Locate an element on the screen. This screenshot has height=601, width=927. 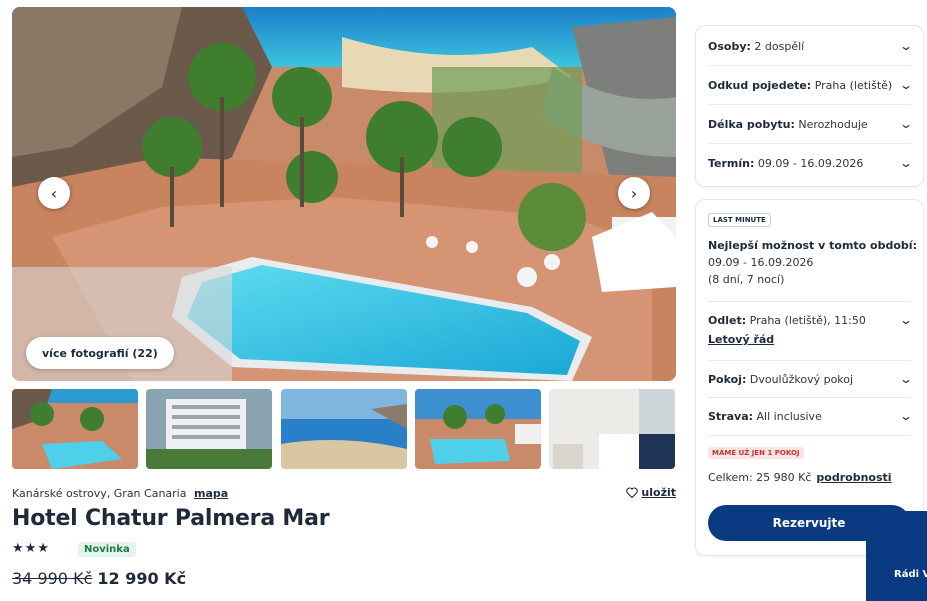
new-badge: Novinka is located at coordinates (107, 549).